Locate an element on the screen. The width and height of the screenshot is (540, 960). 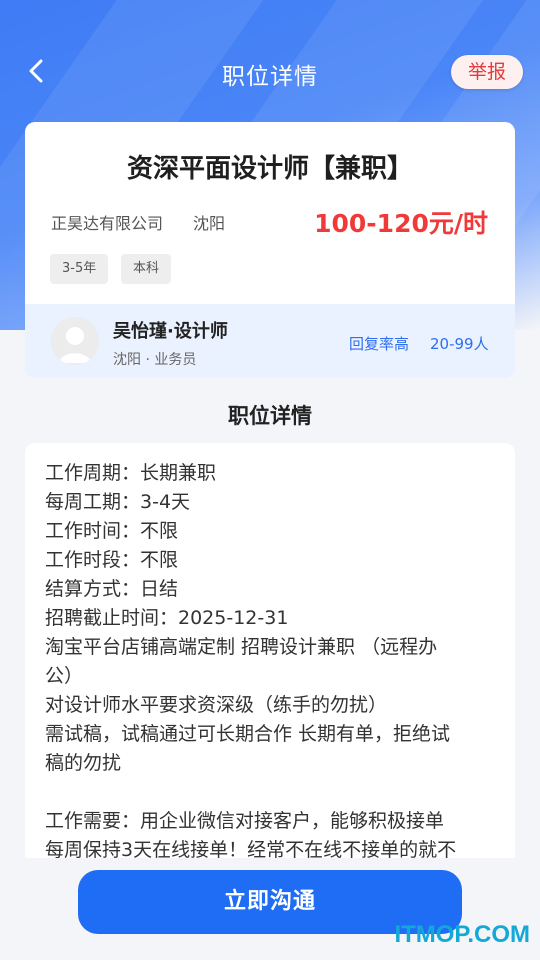
job-city: 沈阳 is located at coordinates (209, 223).